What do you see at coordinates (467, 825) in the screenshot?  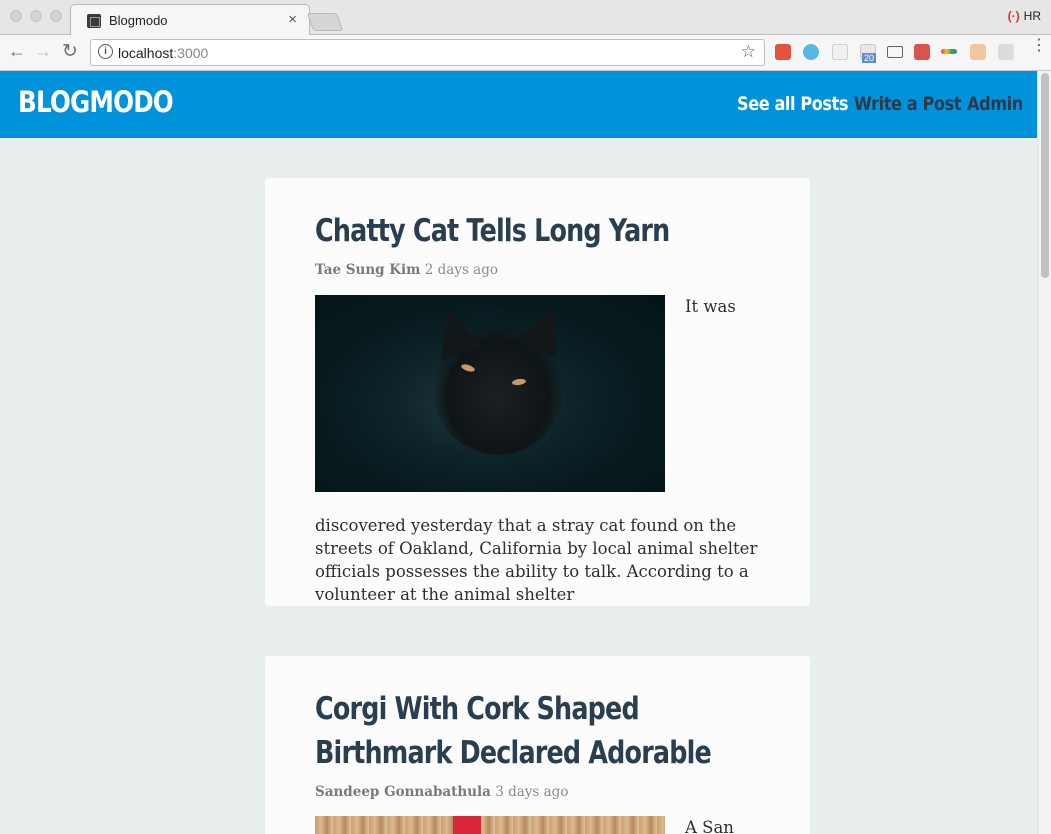 I see `corgi-photo-detail` at bounding box center [467, 825].